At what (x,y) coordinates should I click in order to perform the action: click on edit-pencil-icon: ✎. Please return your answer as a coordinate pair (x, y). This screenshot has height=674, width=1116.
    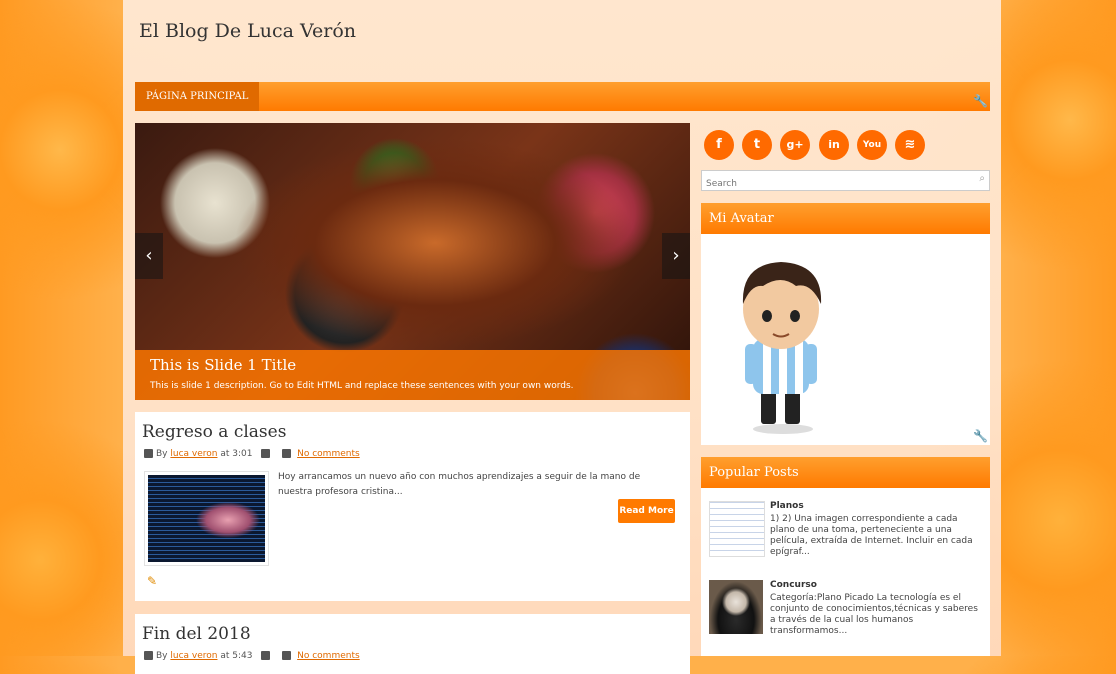
    Looking at the image, I should click on (152, 581).